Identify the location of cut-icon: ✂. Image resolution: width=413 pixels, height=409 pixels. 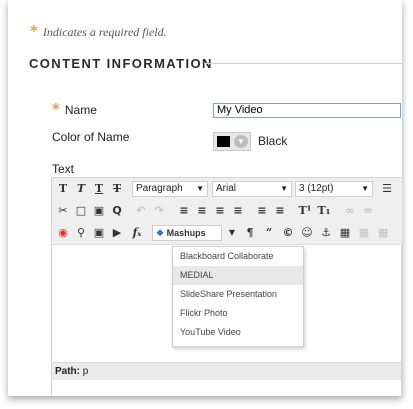
(63, 211).